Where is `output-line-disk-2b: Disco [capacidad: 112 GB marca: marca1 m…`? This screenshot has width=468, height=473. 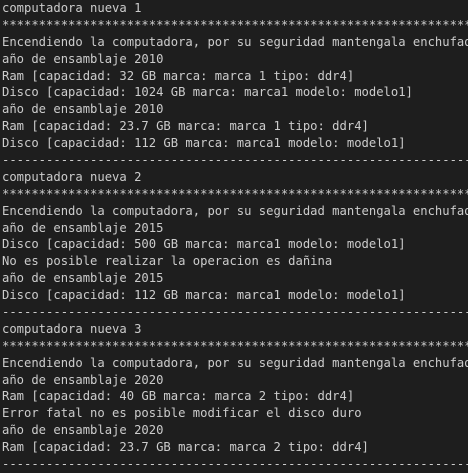 output-line-disk-2b: Disco [capacidad: 112 GB marca: marca1 m… is located at coordinates (204, 295).